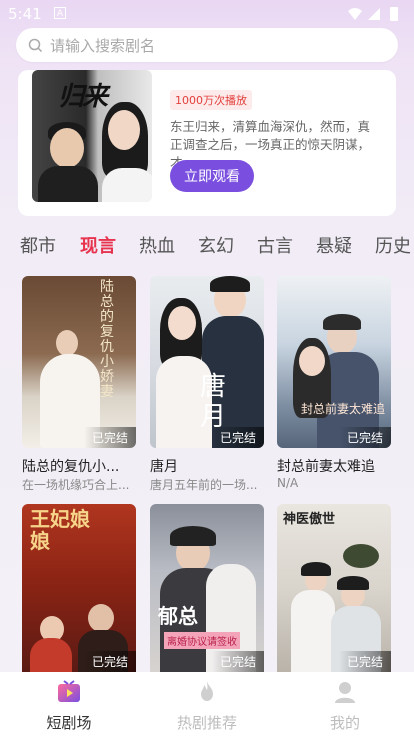  I want to click on search-bar, so click(207, 46).